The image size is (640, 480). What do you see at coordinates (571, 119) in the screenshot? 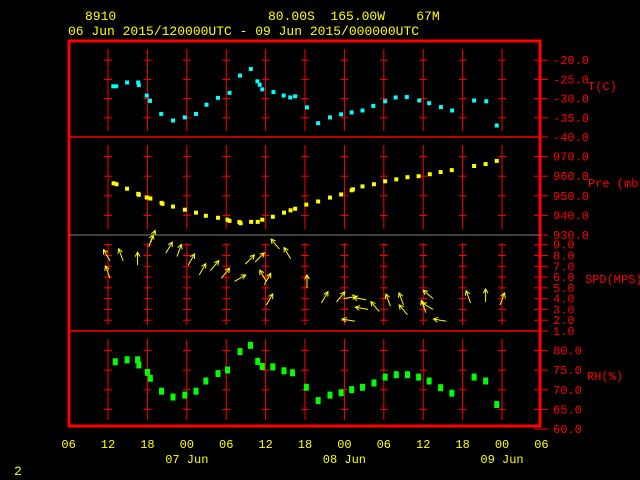
I see `y-tick-label: -35.0` at bounding box center [571, 119].